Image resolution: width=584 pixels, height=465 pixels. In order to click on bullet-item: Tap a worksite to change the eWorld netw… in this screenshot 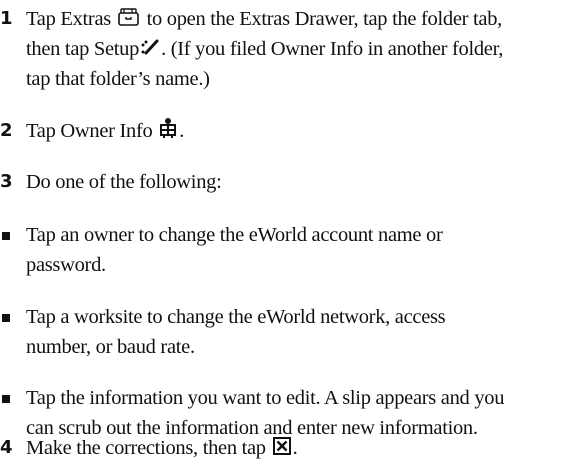, I will do `click(292, 332)`.